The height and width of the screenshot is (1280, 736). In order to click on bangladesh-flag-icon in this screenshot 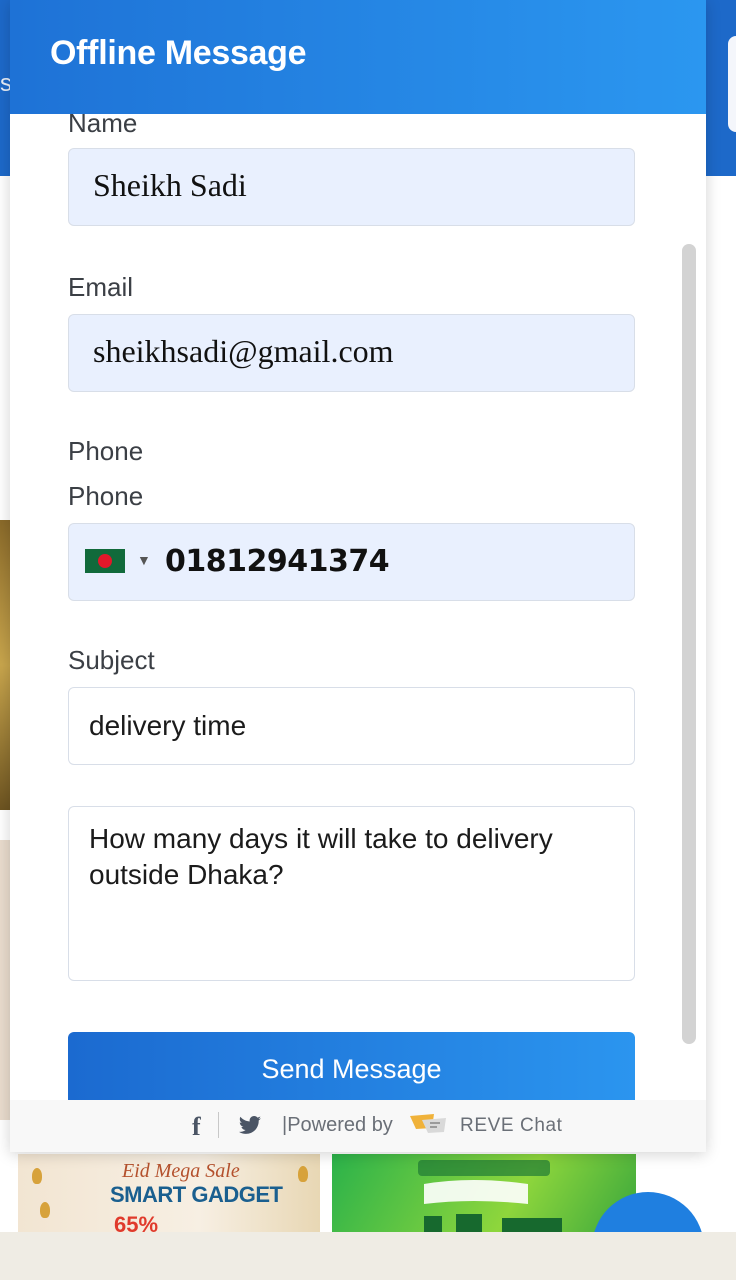, I will do `click(105, 561)`.